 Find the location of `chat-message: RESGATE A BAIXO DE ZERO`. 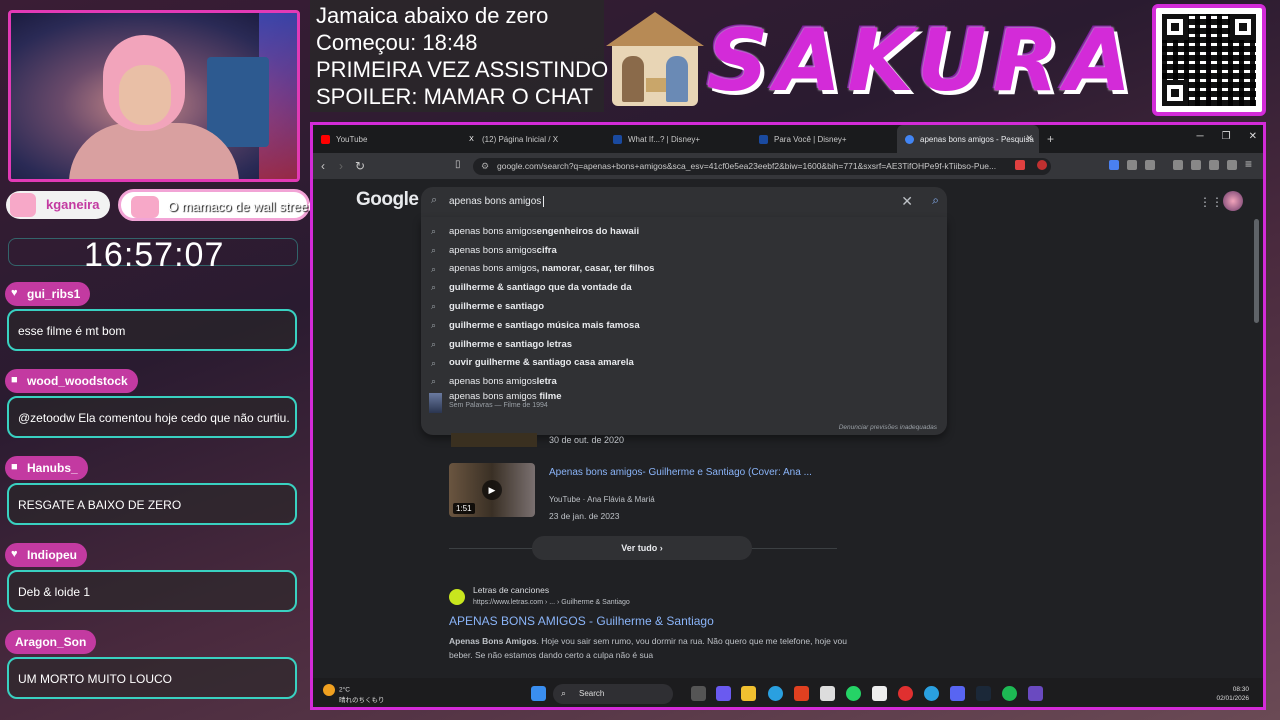

chat-message: RESGATE A BAIXO DE ZERO is located at coordinates (152, 504).